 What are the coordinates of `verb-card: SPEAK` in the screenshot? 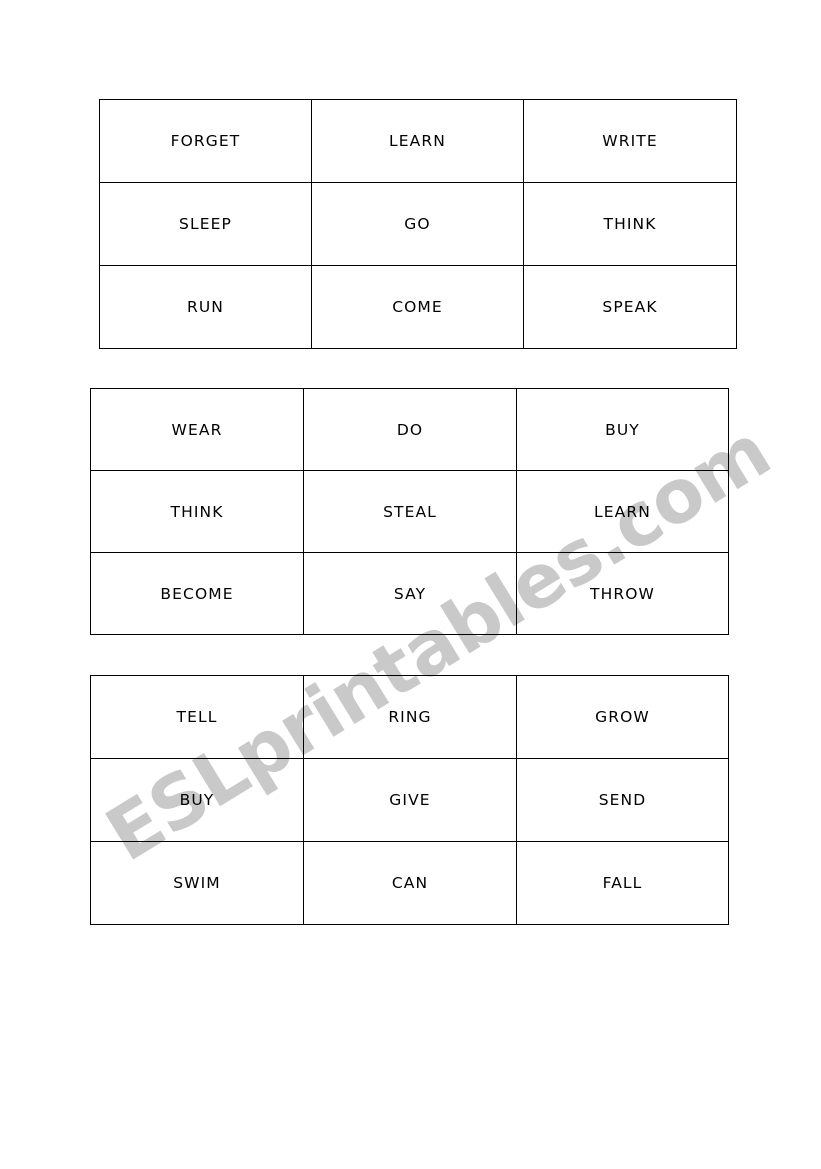 It's located at (630, 307).